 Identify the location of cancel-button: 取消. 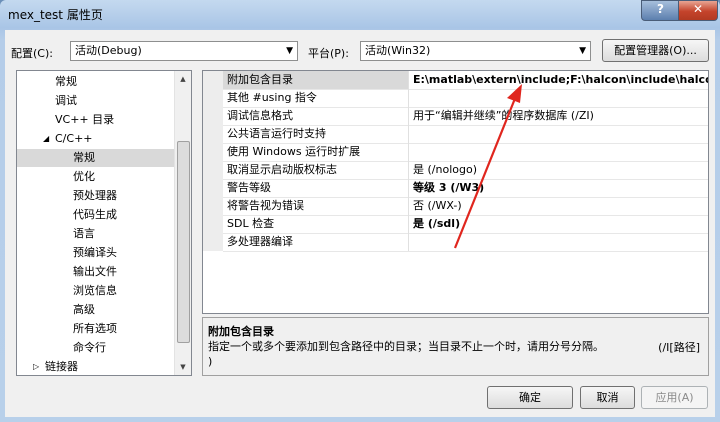
(607, 397).